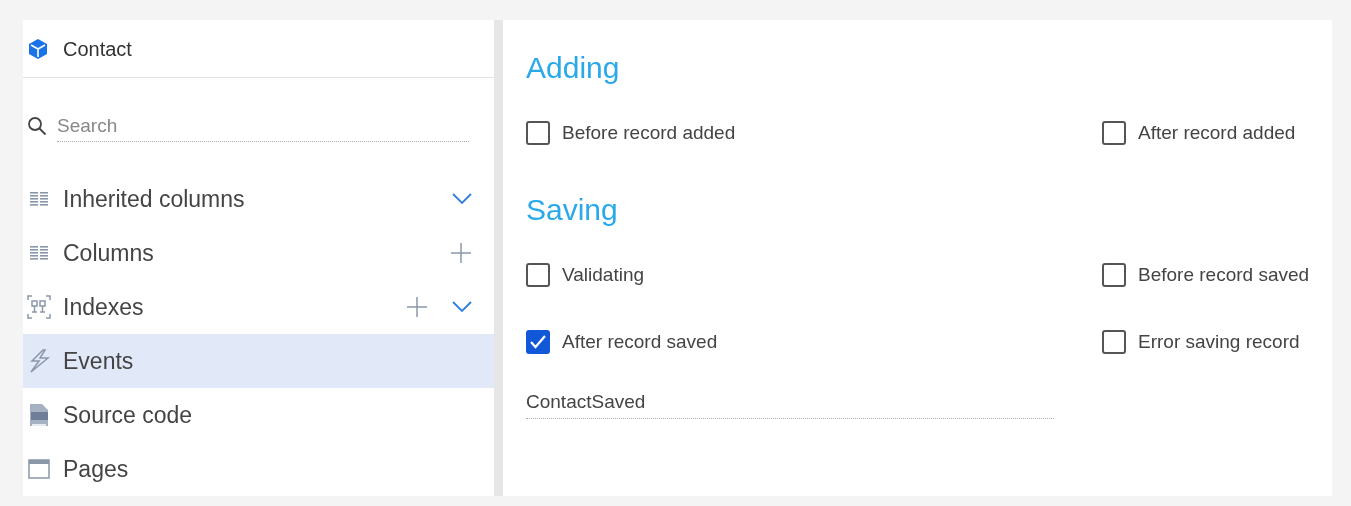 This screenshot has height=506, width=1351. What do you see at coordinates (39, 469) in the screenshot?
I see `window-icon` at bounding box center [39, 469].